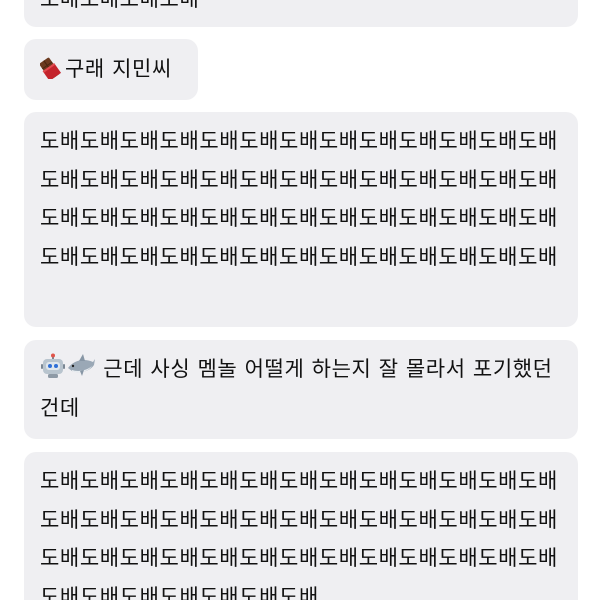 This screenshot has height=600, width=600. What do you see at coordinates (118, 69) in the screenshot?
I see `message-text: 구래 지민씨` at bounding box center [118, 69].